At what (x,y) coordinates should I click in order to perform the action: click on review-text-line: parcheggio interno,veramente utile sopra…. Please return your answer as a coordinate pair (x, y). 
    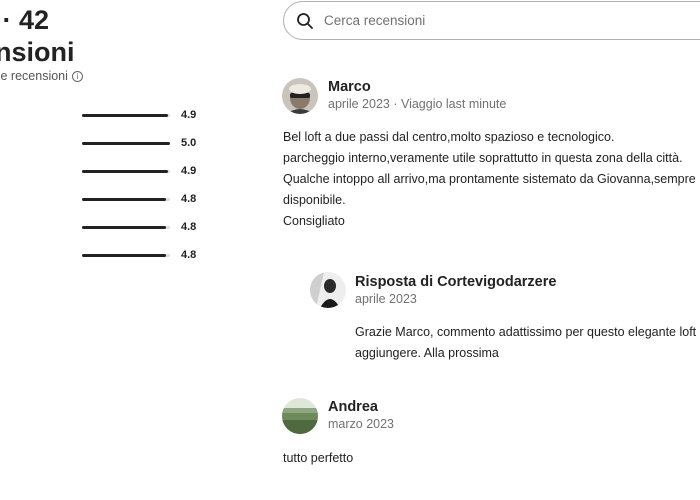
    Looking at the image, I should click on (483, 158).